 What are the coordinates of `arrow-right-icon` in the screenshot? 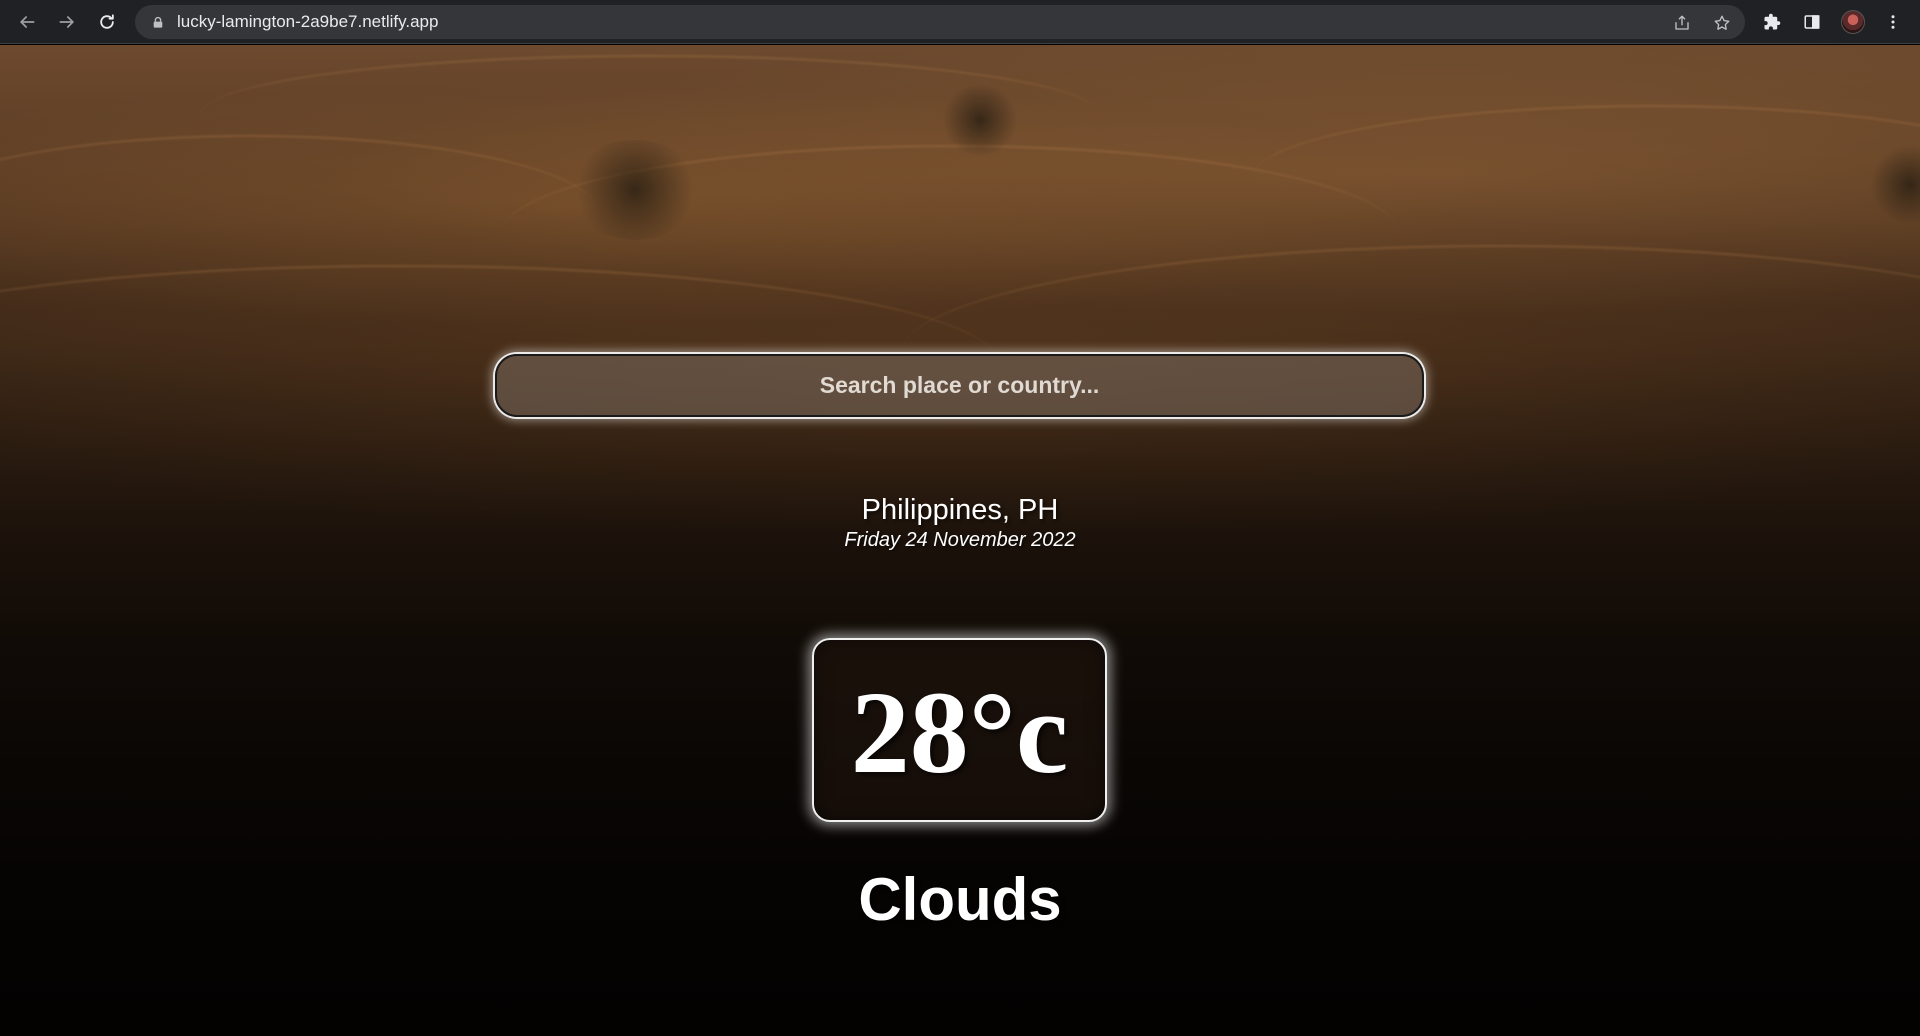 It's located at (66, 22).